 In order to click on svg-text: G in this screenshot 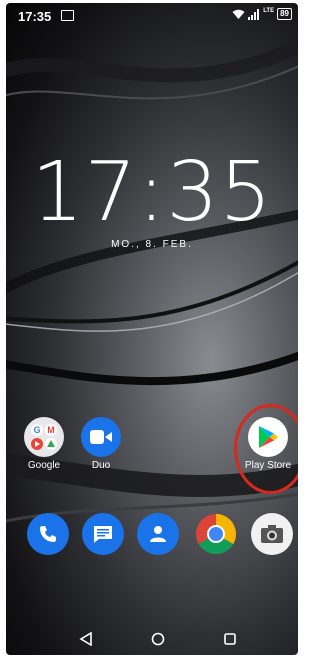, I will do `click(36, 430)`.